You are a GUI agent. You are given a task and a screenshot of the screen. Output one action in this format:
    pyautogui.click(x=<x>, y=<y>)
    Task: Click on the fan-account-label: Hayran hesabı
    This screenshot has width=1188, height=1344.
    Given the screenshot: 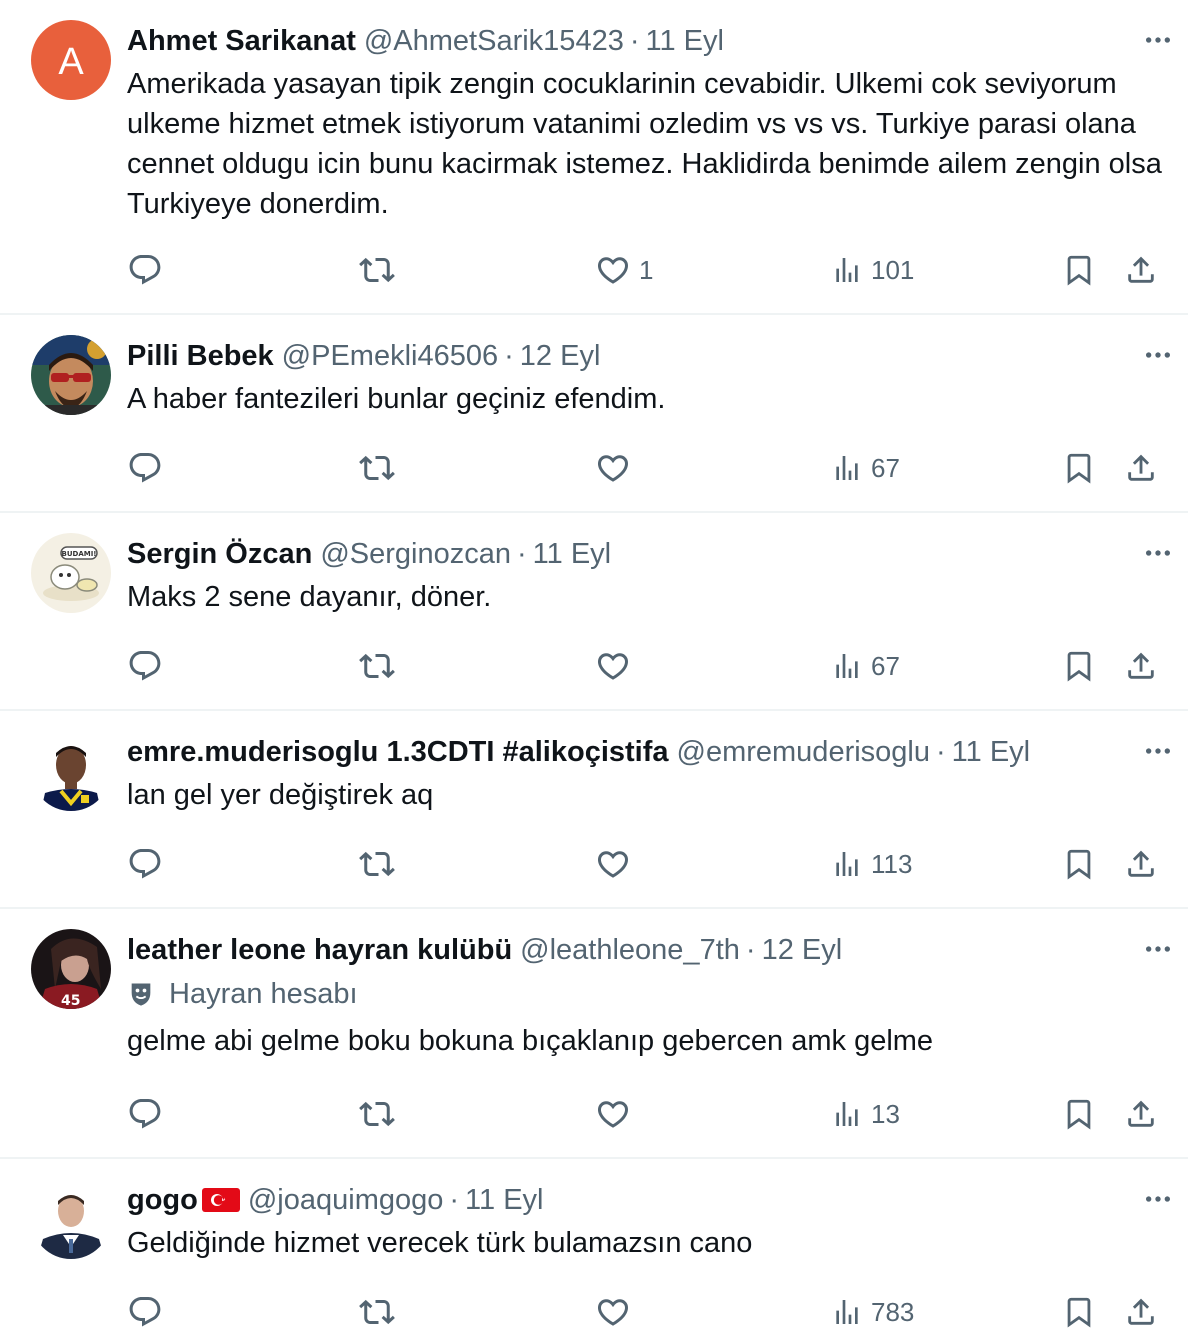 What is the action you would take?
    pyautogui.click(x=263, y=994)
    